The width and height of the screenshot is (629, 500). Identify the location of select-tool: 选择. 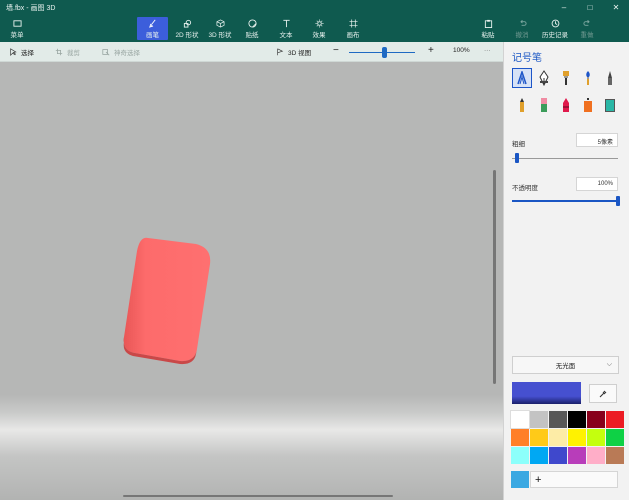
(21, 52).